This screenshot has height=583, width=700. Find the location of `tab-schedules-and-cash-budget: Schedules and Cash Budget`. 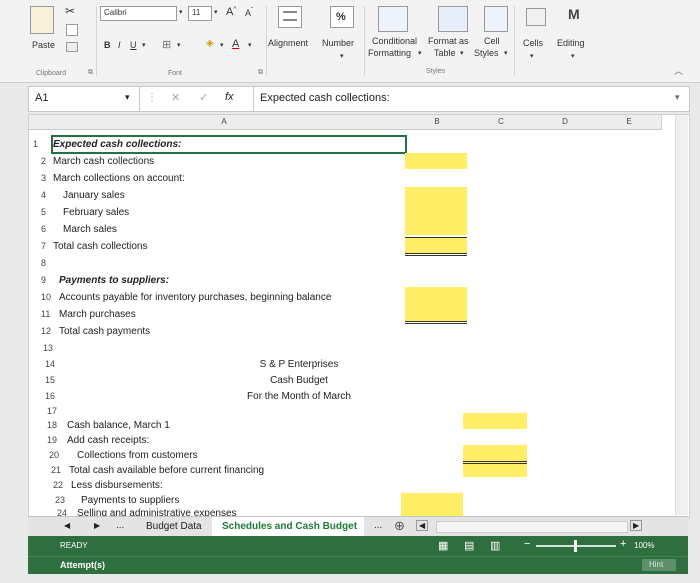

tab-schedules-and-cash-budget: Schedules and Cash Budget is located at coordinates (288, 527).